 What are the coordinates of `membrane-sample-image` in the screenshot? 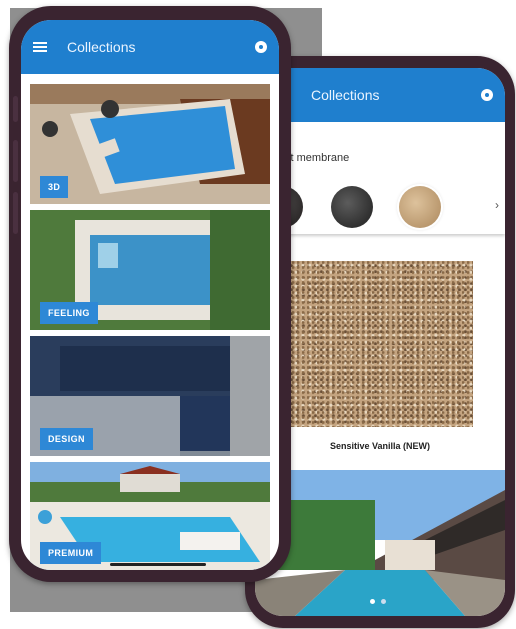 It's located at (375, 344).